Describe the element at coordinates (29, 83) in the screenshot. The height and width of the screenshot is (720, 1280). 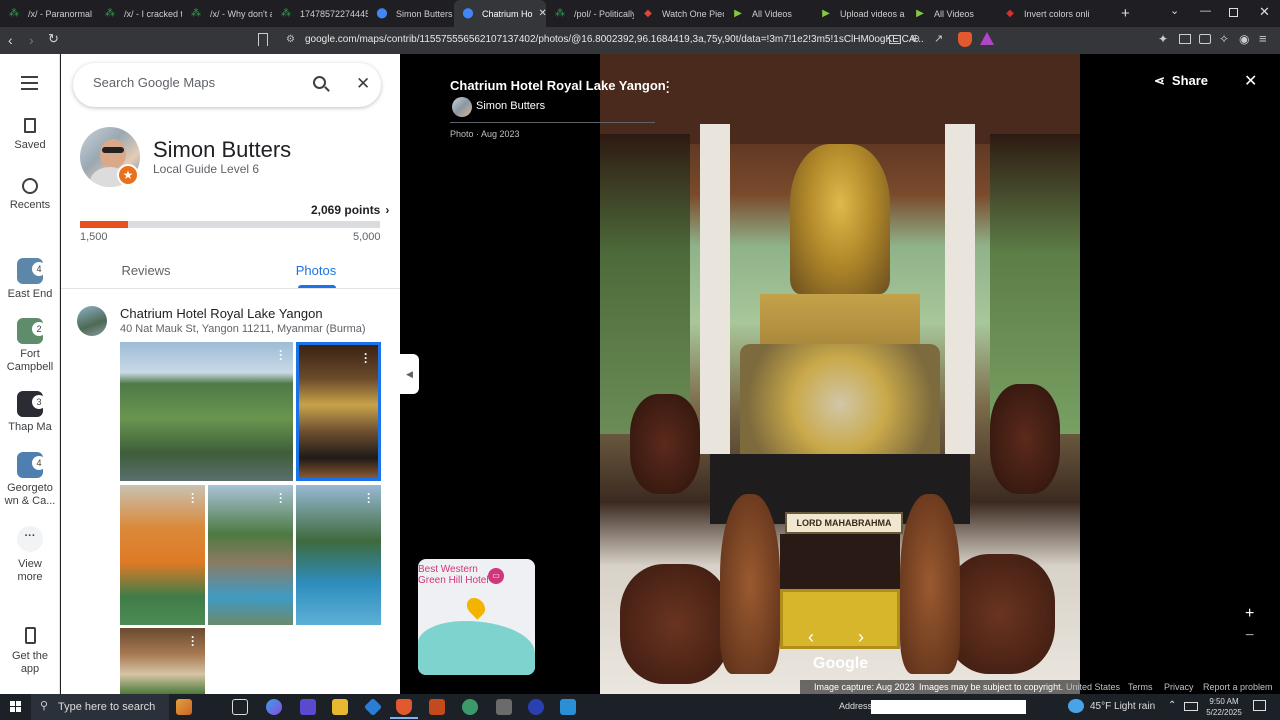
I see `hamburger-menu-icon` at that location.